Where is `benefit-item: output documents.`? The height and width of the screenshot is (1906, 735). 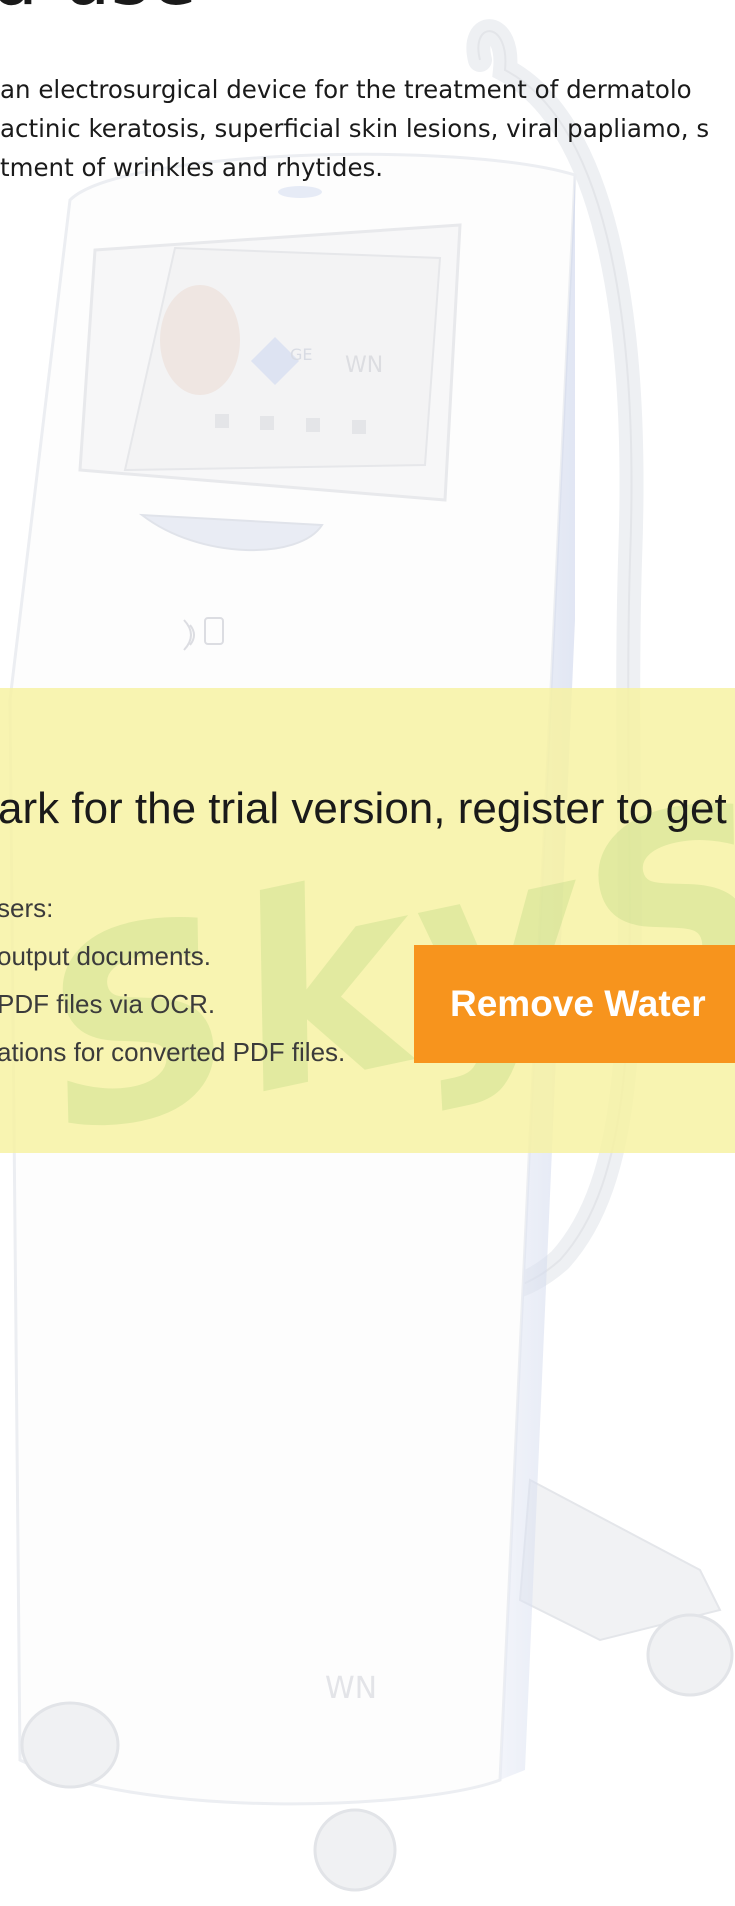
benefit-item: output documents. is located at coordinates (105, 956).